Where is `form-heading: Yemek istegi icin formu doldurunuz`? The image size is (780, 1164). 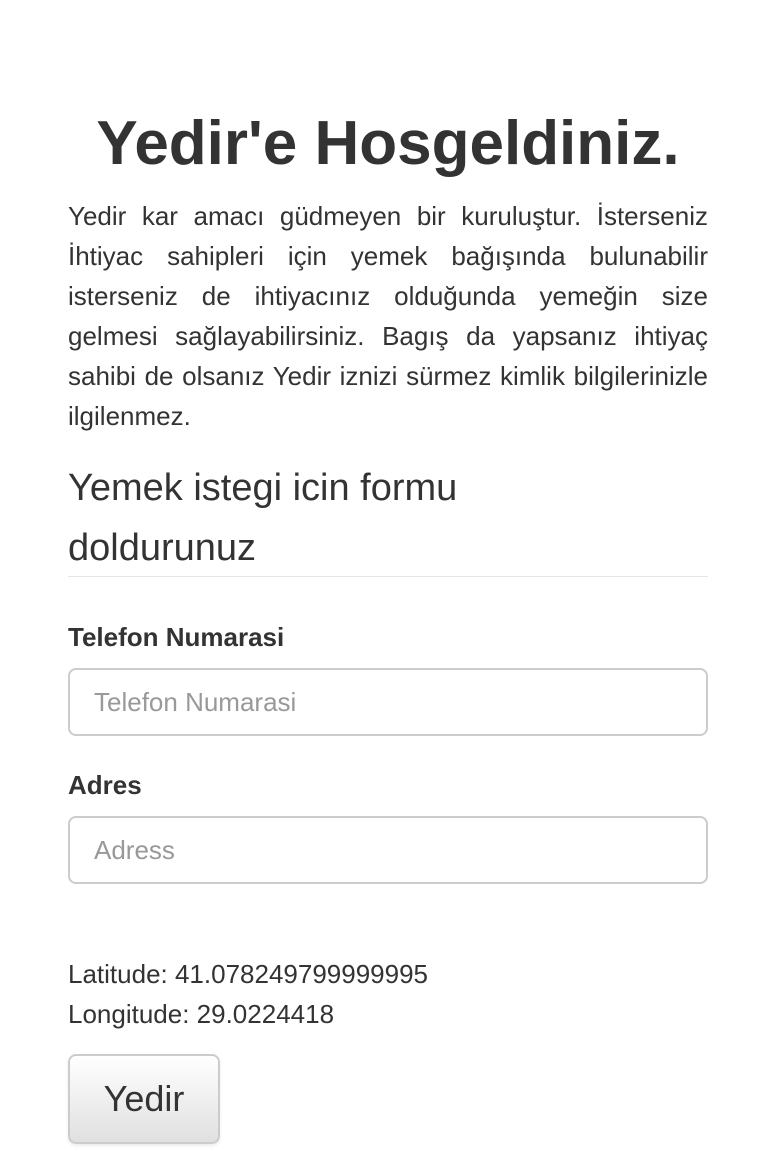 form-heading: Yemek istegi icin formu doldurunuz is located at coordinates (263, 518).